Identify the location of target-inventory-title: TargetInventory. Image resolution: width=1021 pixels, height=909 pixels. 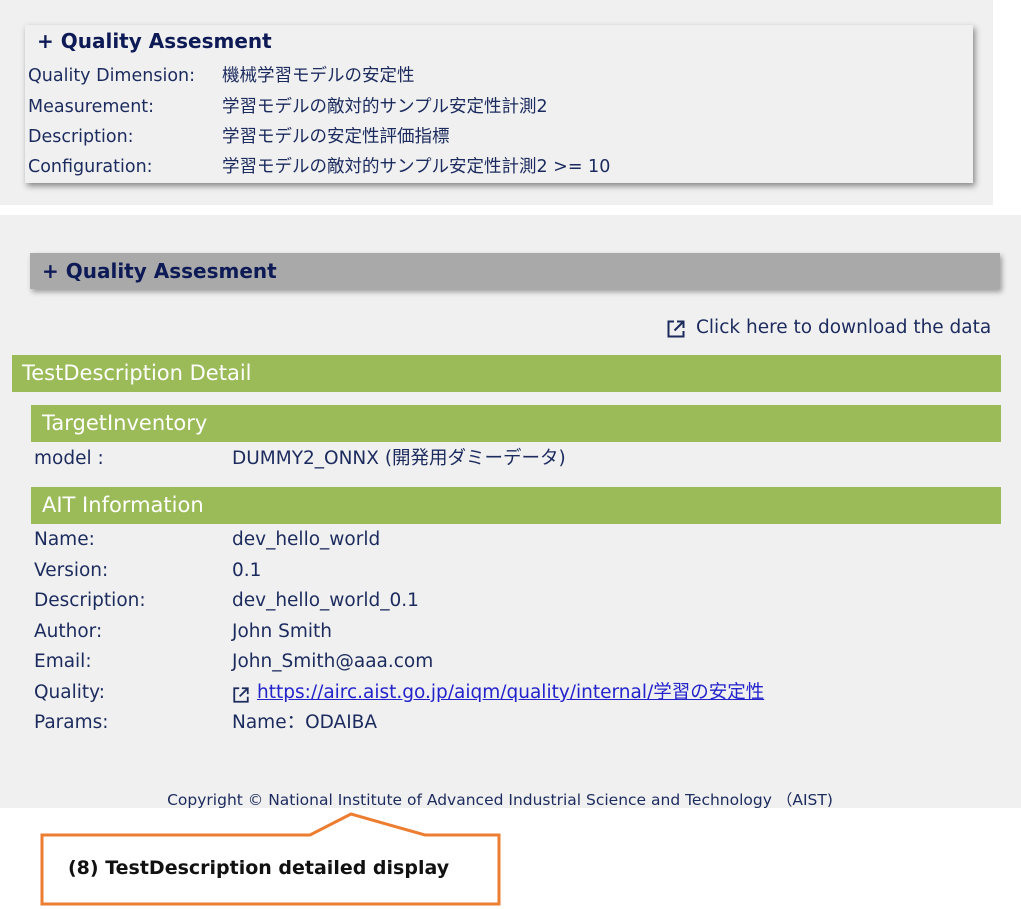
(125, 423).